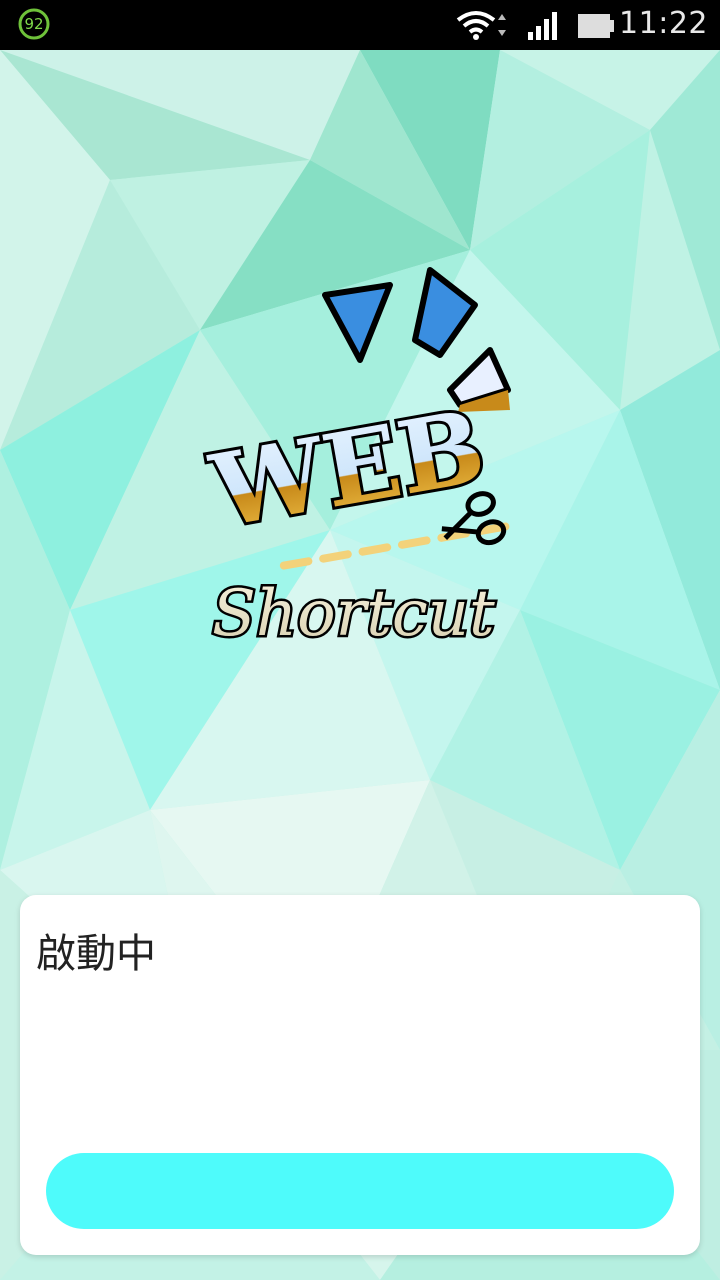 Image resolution: width=720 pixels, height=1280 pixels. I want to click on logo-shortcut-text: Shortcut, so click(353, 614).